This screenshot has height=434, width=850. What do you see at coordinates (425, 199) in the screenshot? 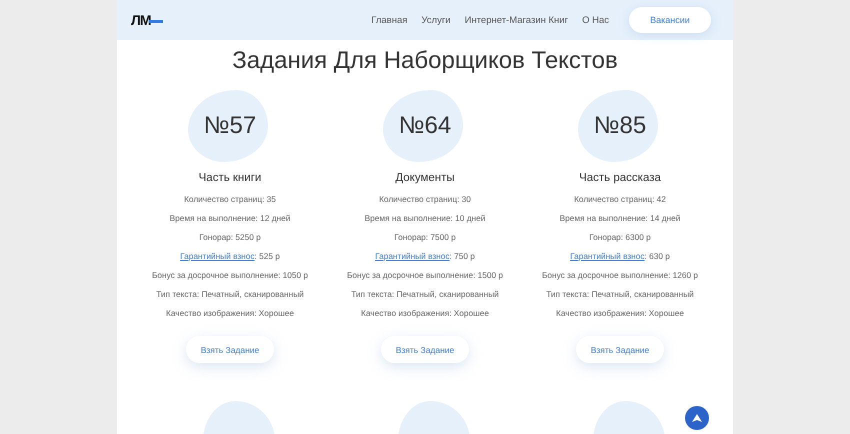
I see `info-line: Количество страниц: 30` at bounding box center [425, 199].